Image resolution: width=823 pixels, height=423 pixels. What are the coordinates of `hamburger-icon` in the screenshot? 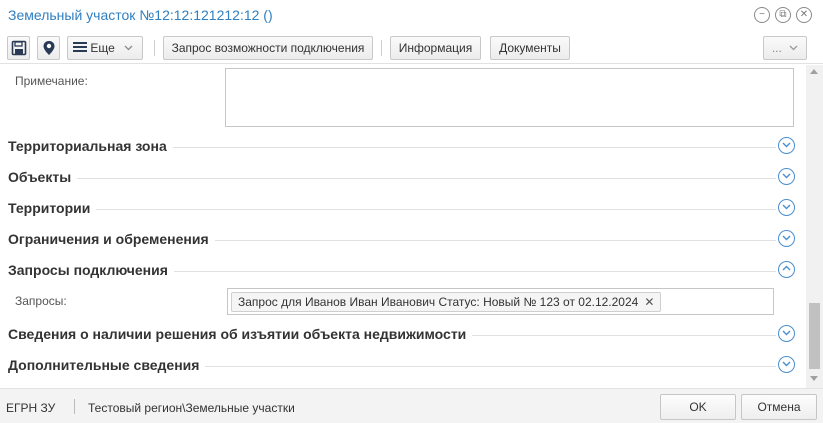 It's located at (80, 47).